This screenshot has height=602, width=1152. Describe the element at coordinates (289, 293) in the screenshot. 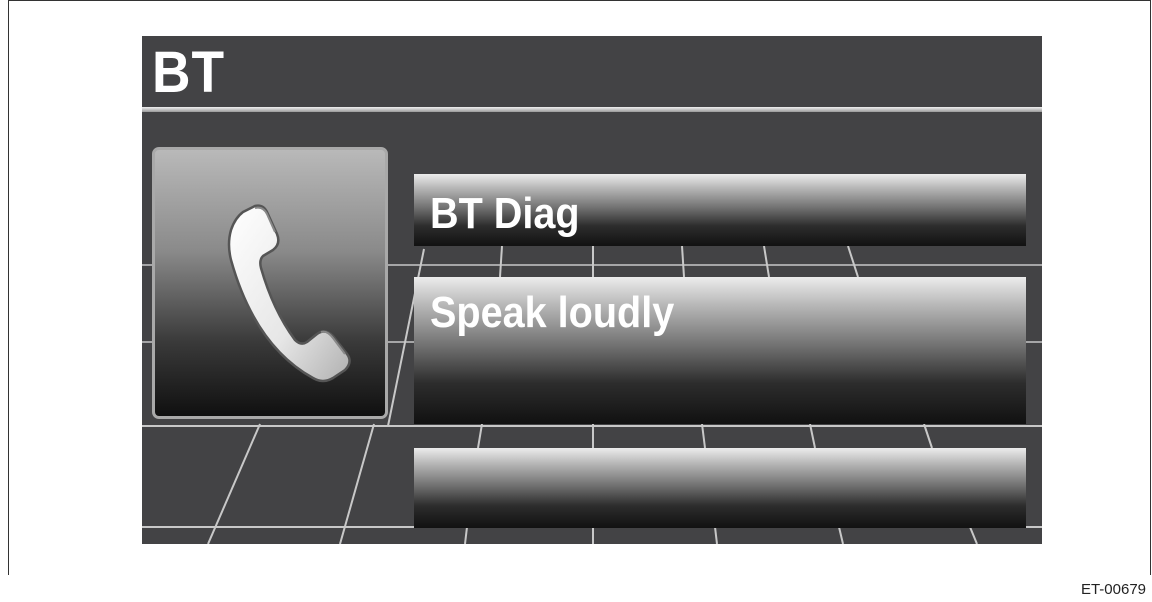

I see `phone-handset-icon` at that location.